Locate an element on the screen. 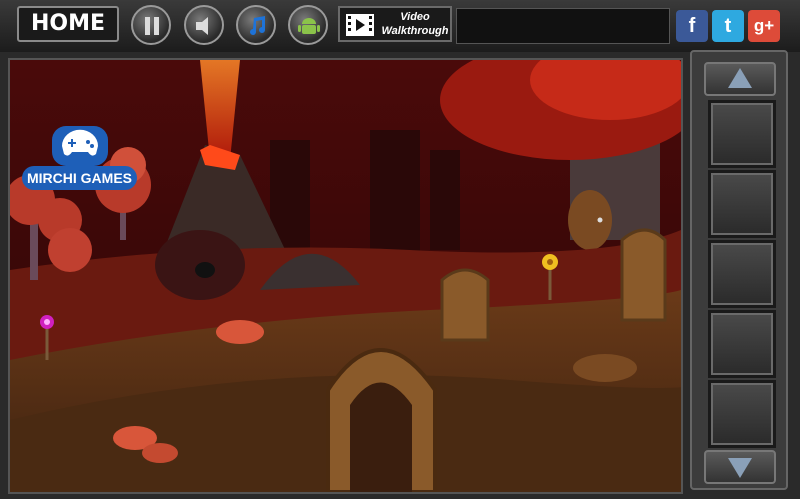 Image resolution: width=800 pixels, height=499 pixels. stone-archway is located at coordinates (381, 420).